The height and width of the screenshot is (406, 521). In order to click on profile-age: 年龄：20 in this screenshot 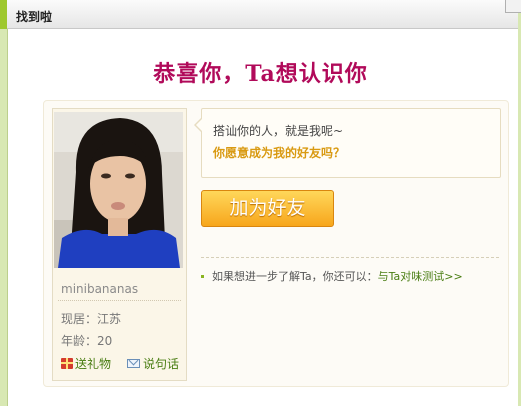, I will do `click(87, 341)`.